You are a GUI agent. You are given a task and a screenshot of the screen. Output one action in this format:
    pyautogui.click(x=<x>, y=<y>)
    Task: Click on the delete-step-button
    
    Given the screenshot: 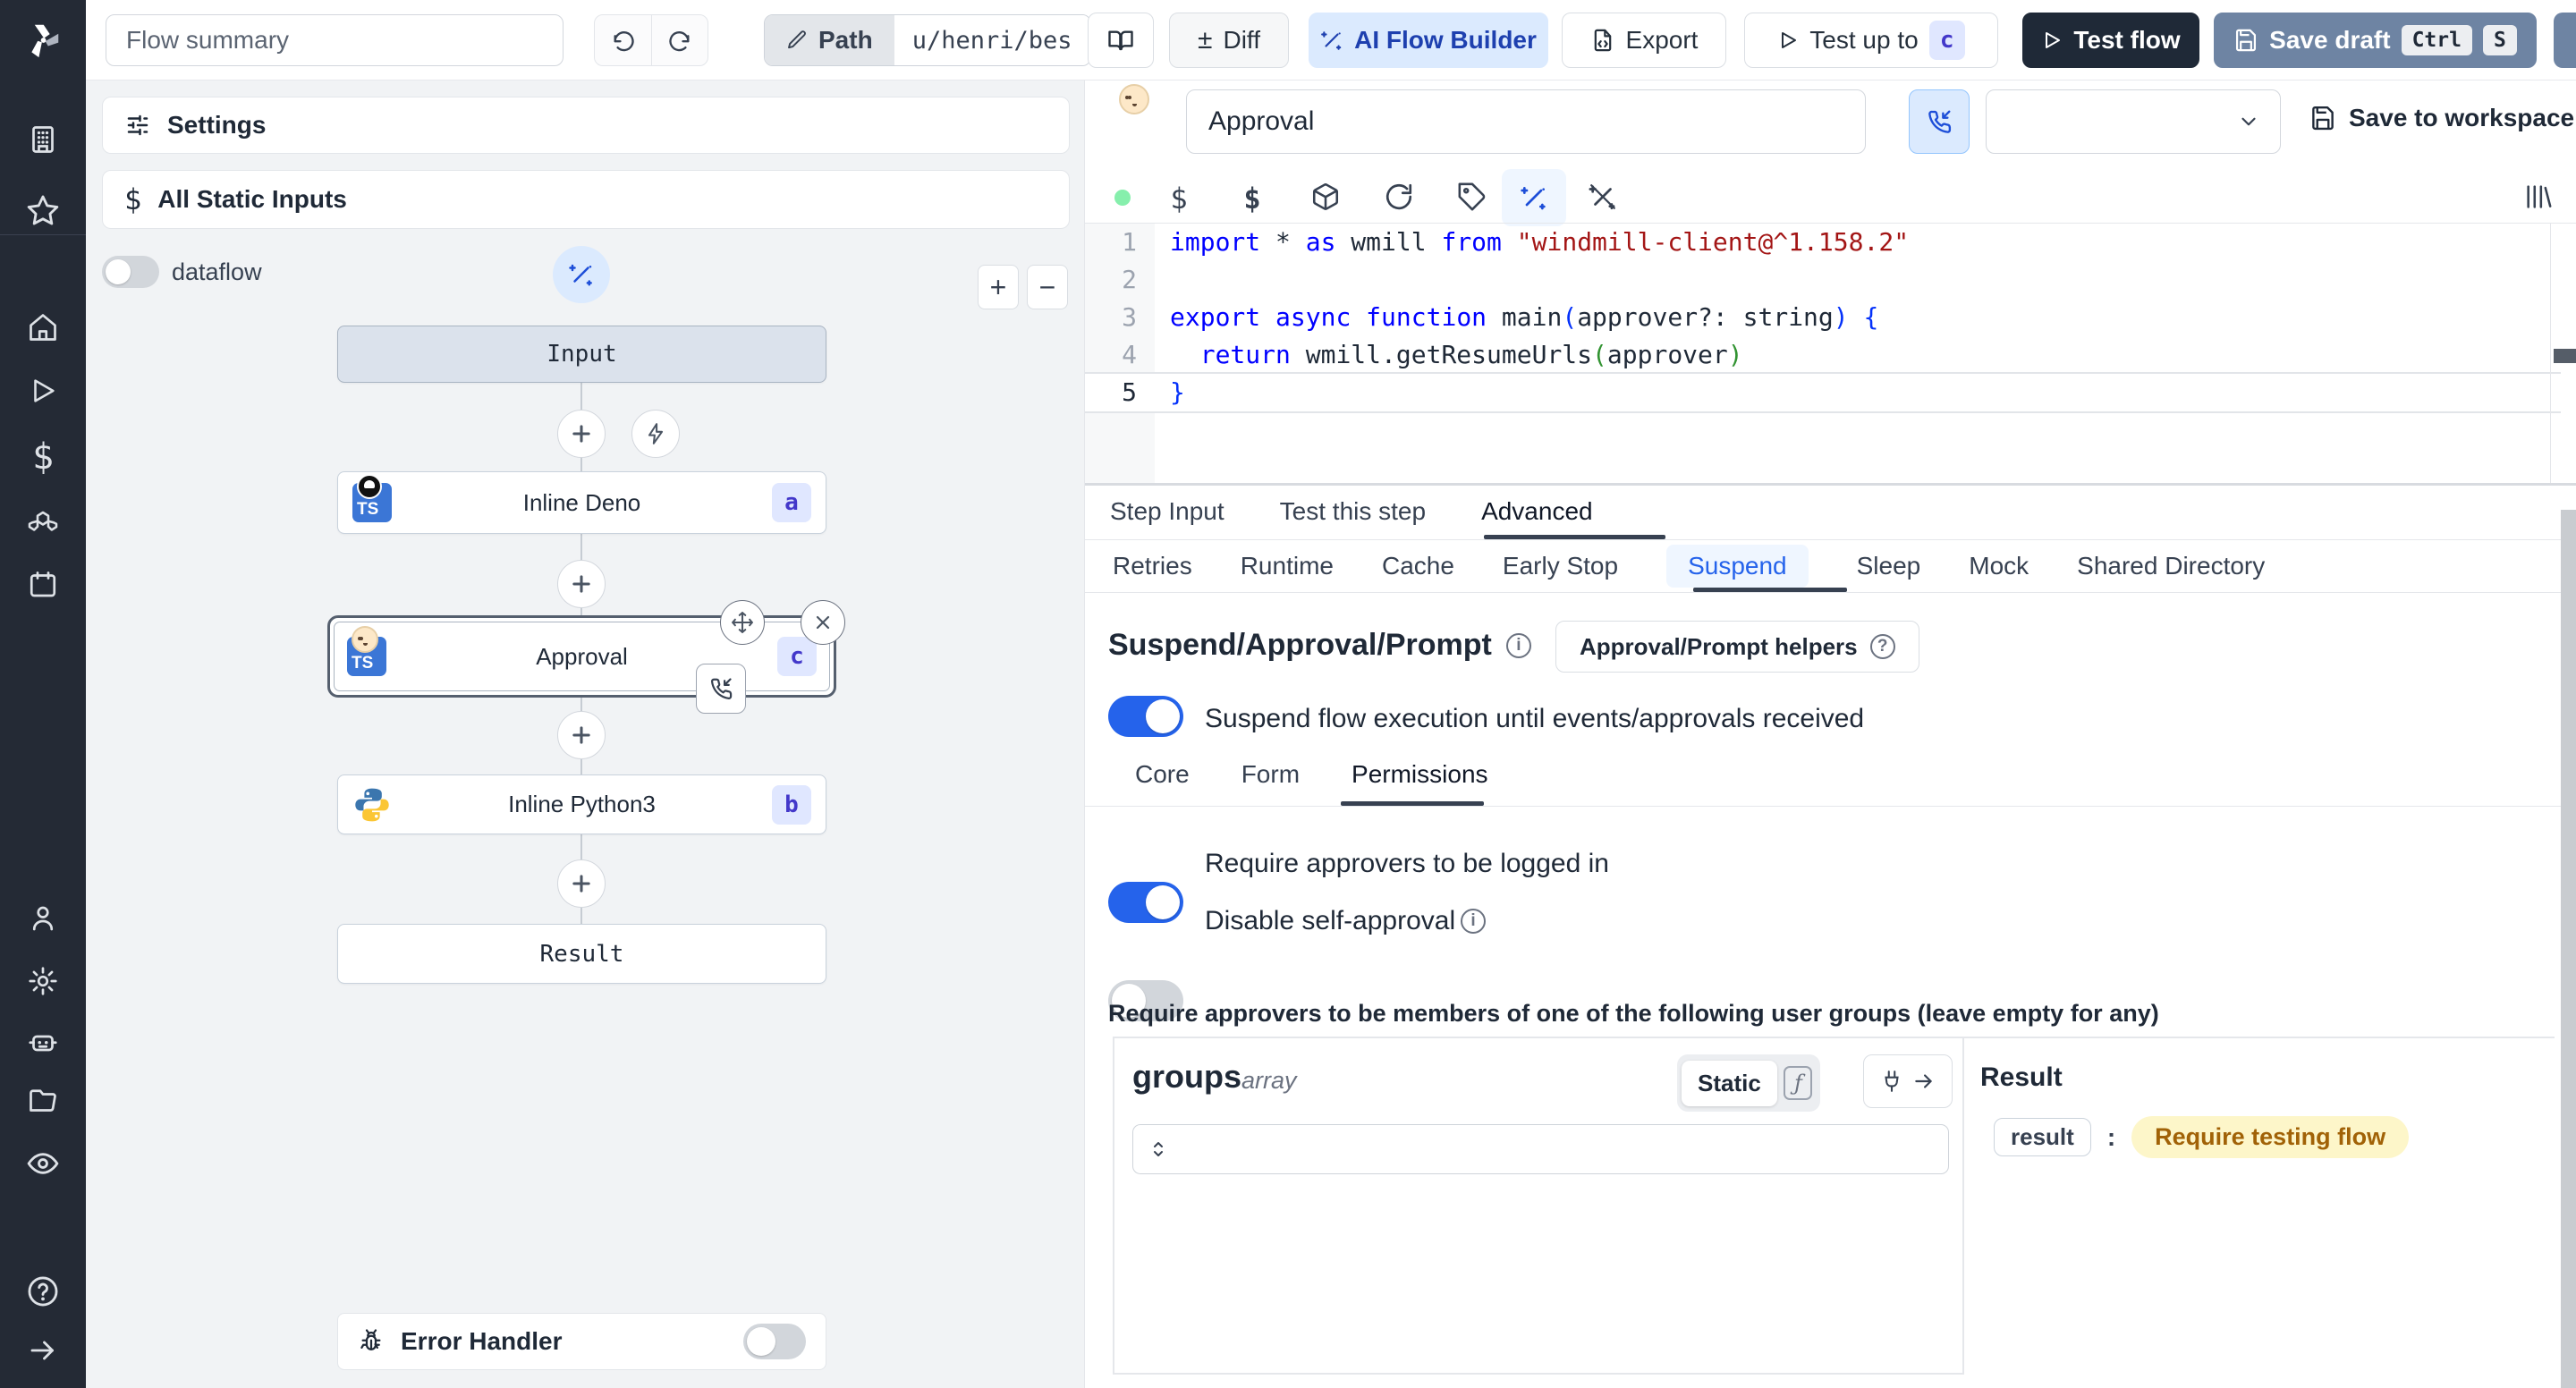 What is the action you would take?
    pyautogui.click(x=823, y=622)
    